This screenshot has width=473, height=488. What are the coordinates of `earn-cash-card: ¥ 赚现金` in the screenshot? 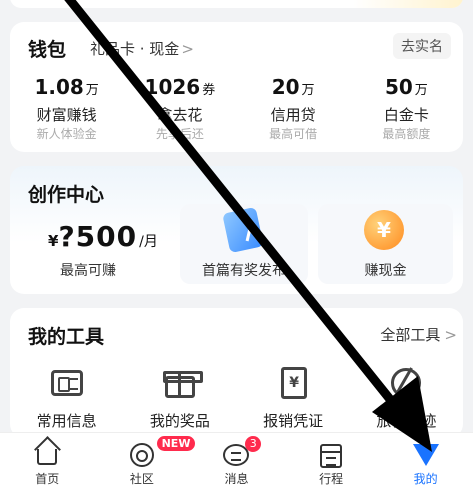 It's located at (385, 244).